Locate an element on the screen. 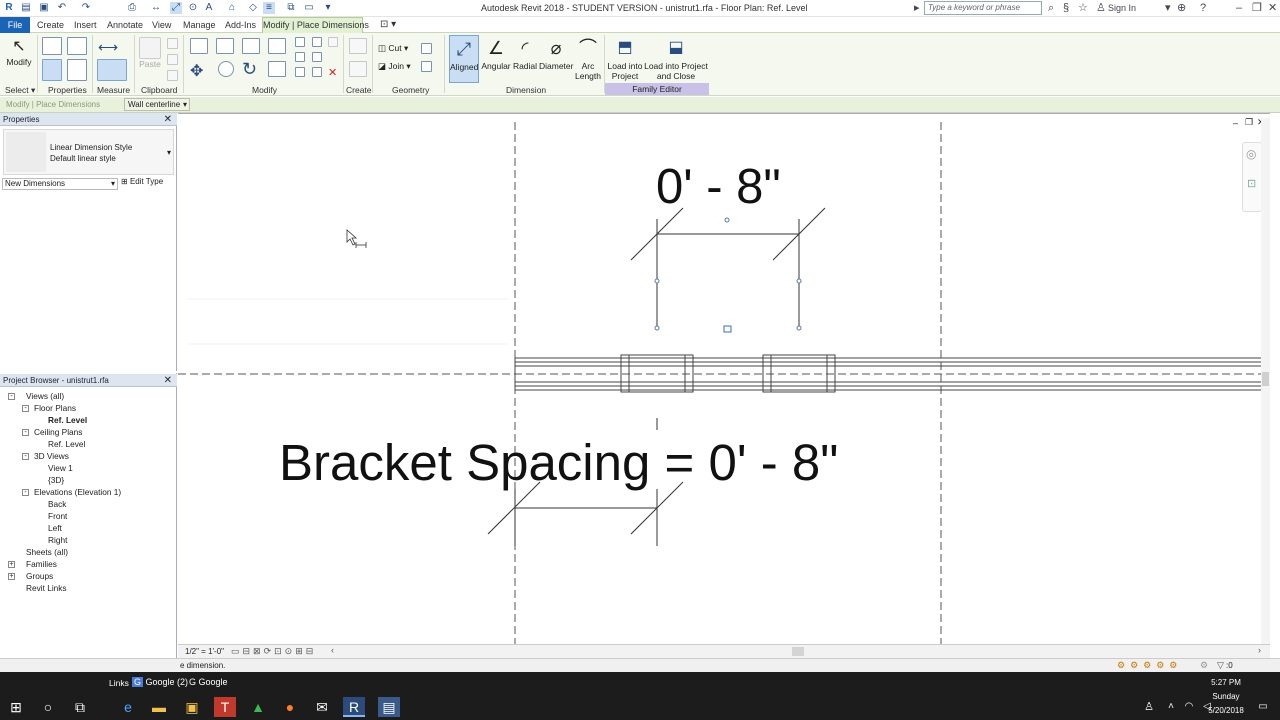 The width and height of the screenshot is (1280, 720). create-similar-icon is located at coordinates (358, 46).